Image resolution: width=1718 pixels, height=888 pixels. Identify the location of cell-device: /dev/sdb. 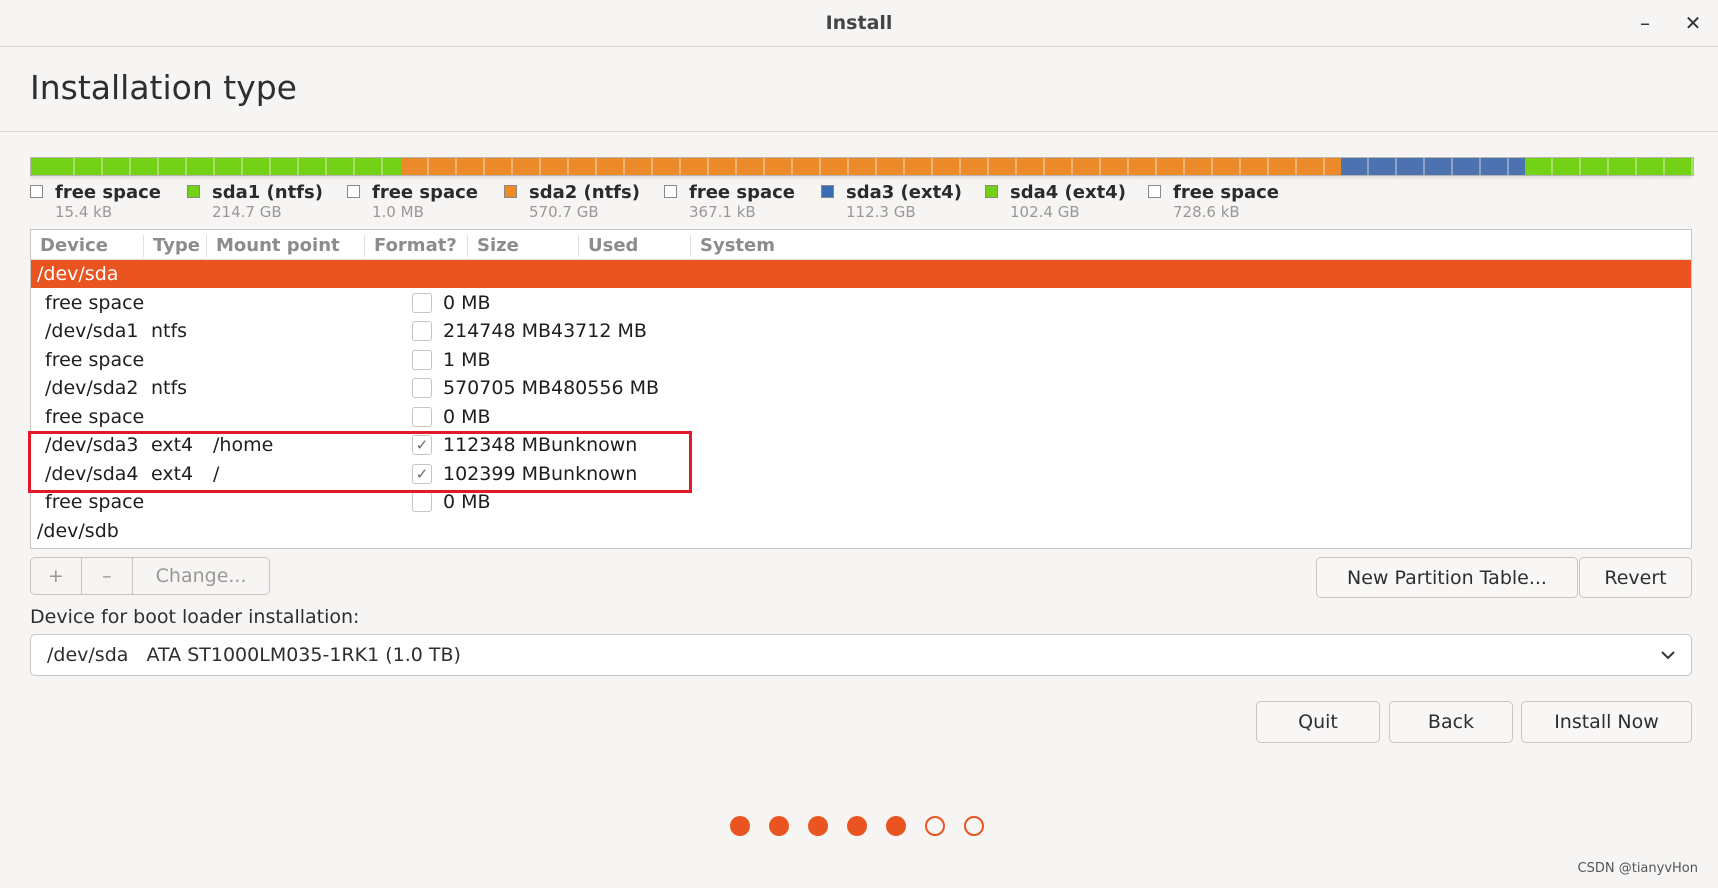
(78, 530).